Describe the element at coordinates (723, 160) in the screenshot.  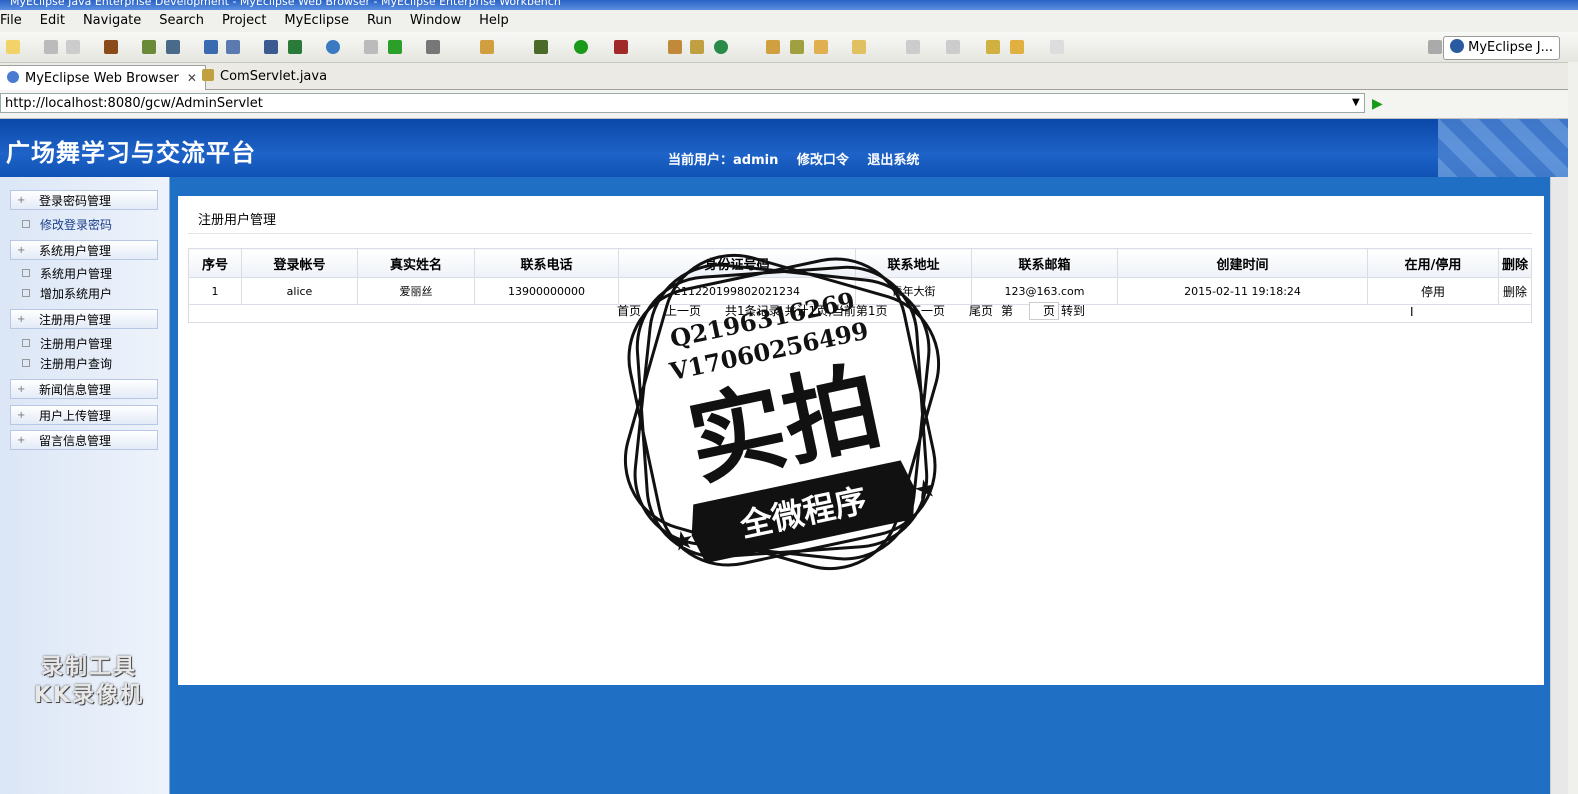
I see `current-user: 当前用户：admin` at that location.